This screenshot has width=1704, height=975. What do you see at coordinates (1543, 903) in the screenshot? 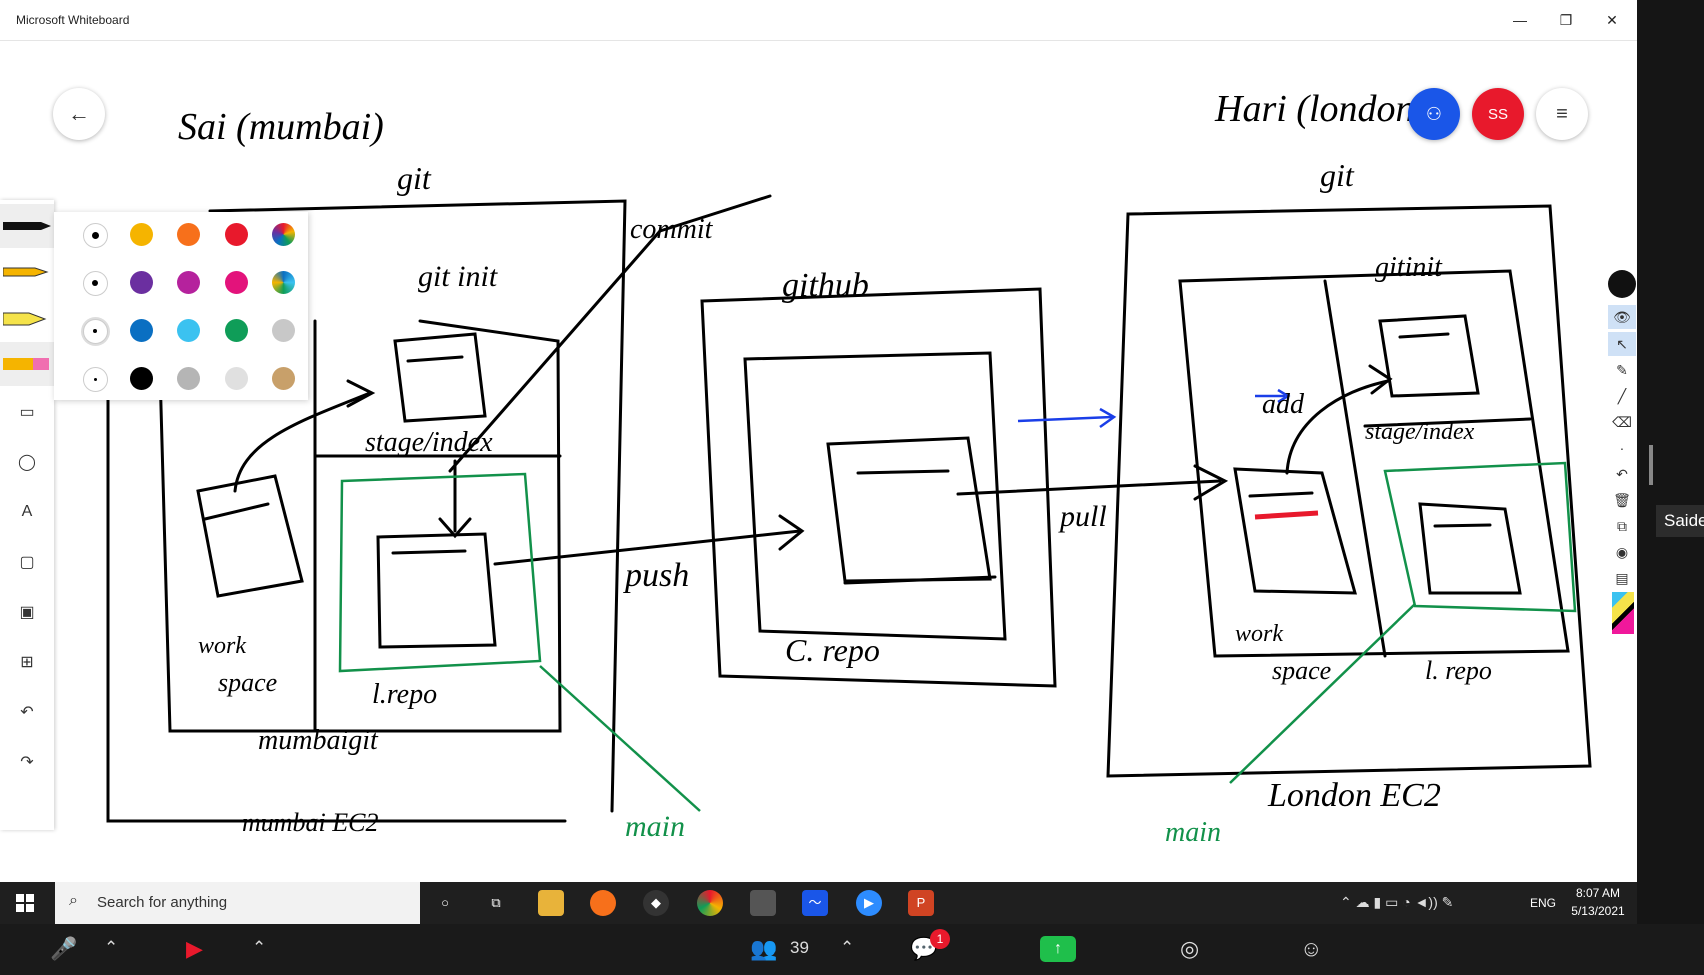
I see `language-indicator: ENG` at bounding box center [1543, 903].